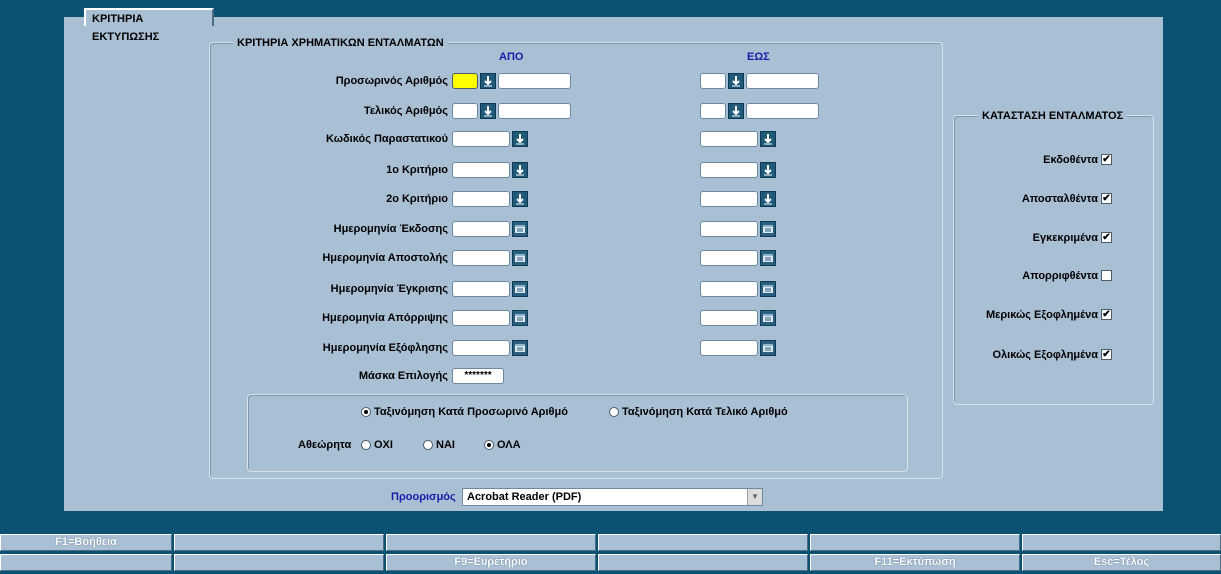 This screenshot has height=574, width=1221. What do you see at coordinates (387, 139) in the screenshot?
I see `criteria-row-label: Κωδικός Παραστατικού` at bounding box center [387, 139].